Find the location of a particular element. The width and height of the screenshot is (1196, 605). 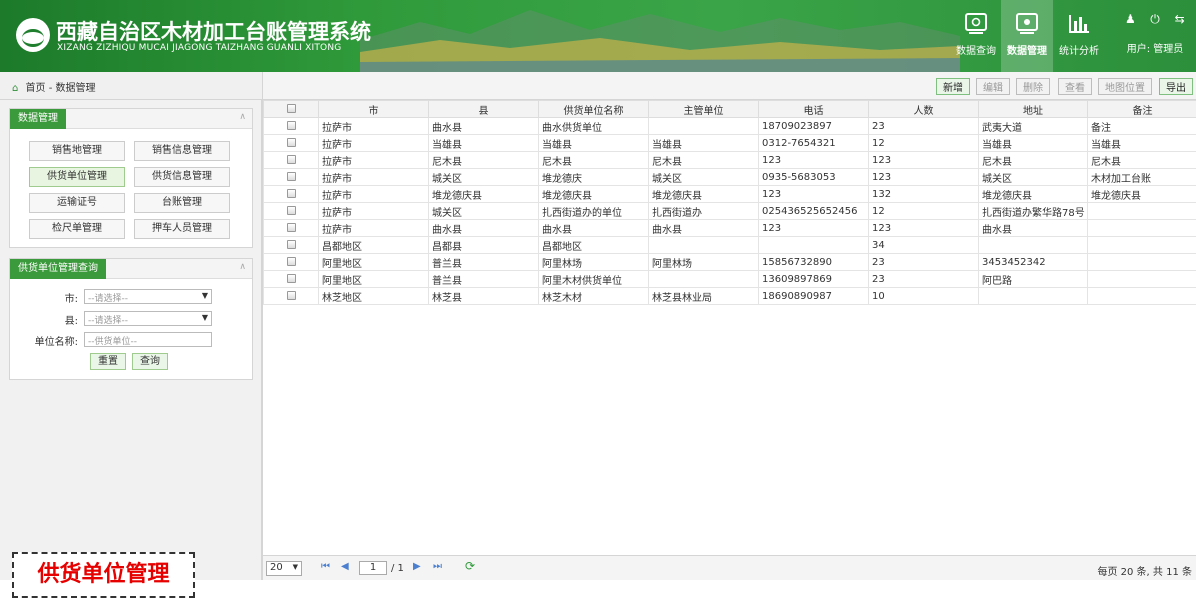

delete-button: 删除 is located at coordinates (1033, 86).